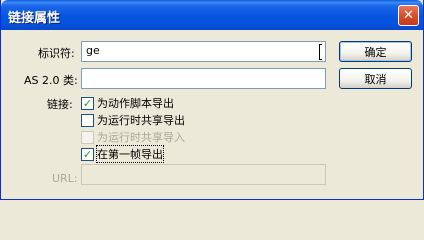 Image resolution: width=424 pixels, height=240 pixels. Describe the element at coordinates (60, 104) in the screenshot. I see `linkage-label: 链接:` at that location.